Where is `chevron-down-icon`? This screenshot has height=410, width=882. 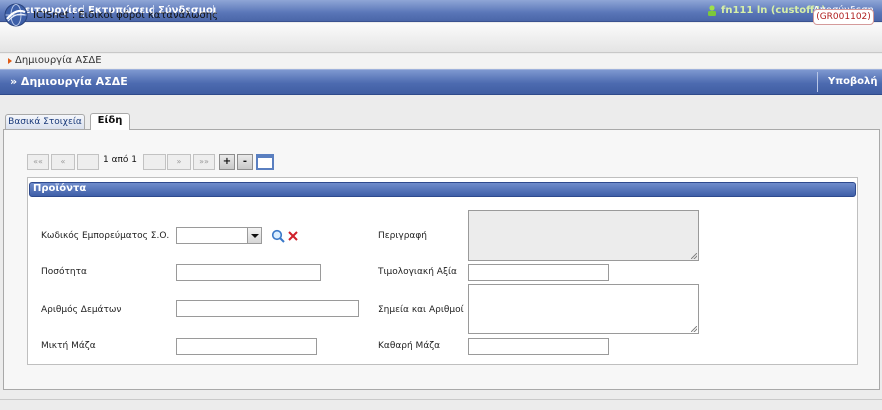
chevron-down-icon is located at coordinates (254, 235).